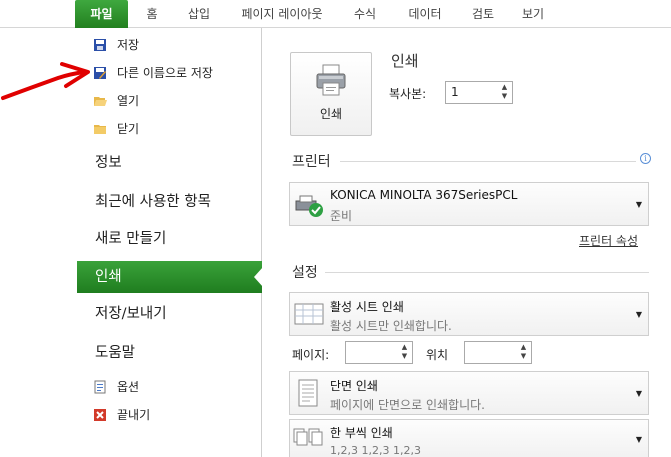 This screenshot has height=457, width=671. Describe the element at coordinates (375, 450) in the screenshot. I see `collate-sub: 1,2,3 1,2,3 1,2,3` at that location.